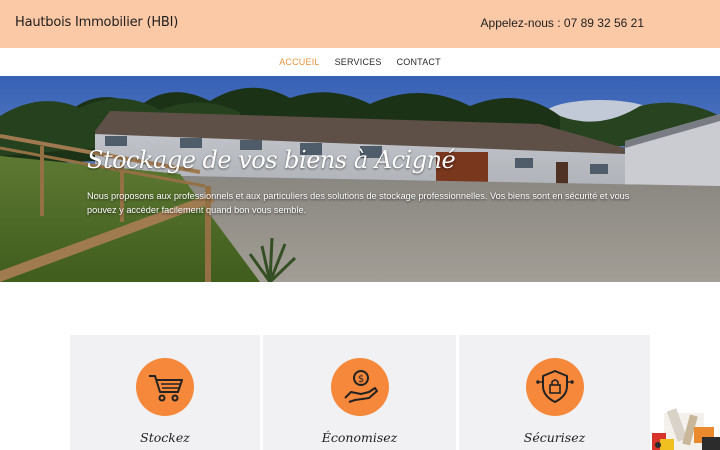 The height and width of the screenshot is (450, 720). What do you see at coordinates (555, 387) in the screenshot?
I see `security-shield-icon` at bounding box center [555, 387].